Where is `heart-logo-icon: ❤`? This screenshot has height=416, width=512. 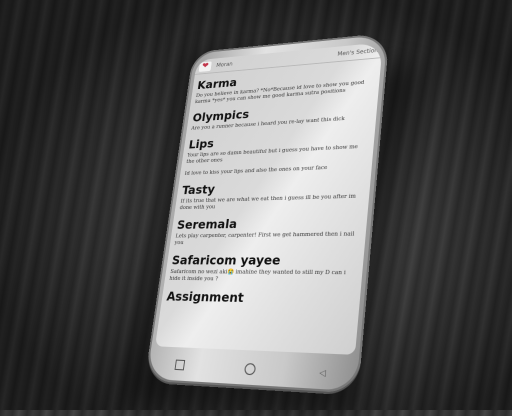
heart-logo-icon: ❤ is located at coordinates (205, 66).